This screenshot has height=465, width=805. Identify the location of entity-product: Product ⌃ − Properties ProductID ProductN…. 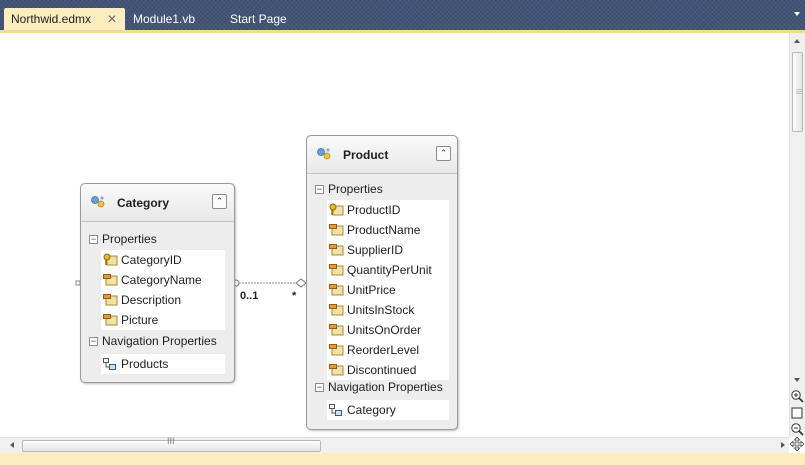
(382, 282).